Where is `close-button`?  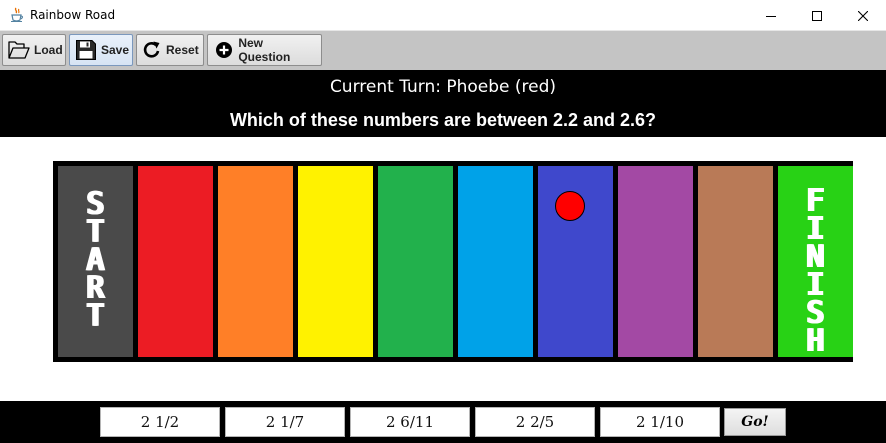
close-button is located at coordinates (863, 15).